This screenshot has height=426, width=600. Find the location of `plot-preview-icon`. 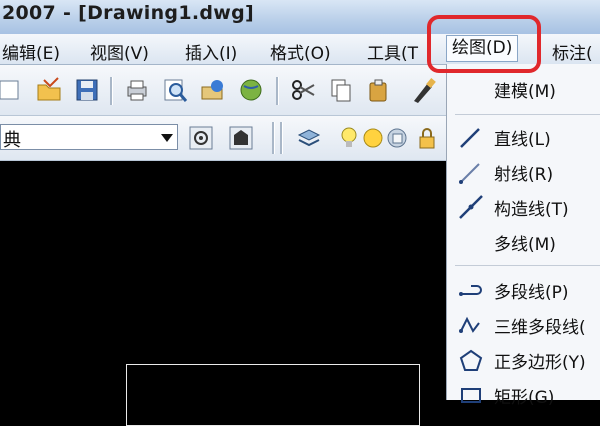

plot-preview-icon is located at coordinates (175, 90).